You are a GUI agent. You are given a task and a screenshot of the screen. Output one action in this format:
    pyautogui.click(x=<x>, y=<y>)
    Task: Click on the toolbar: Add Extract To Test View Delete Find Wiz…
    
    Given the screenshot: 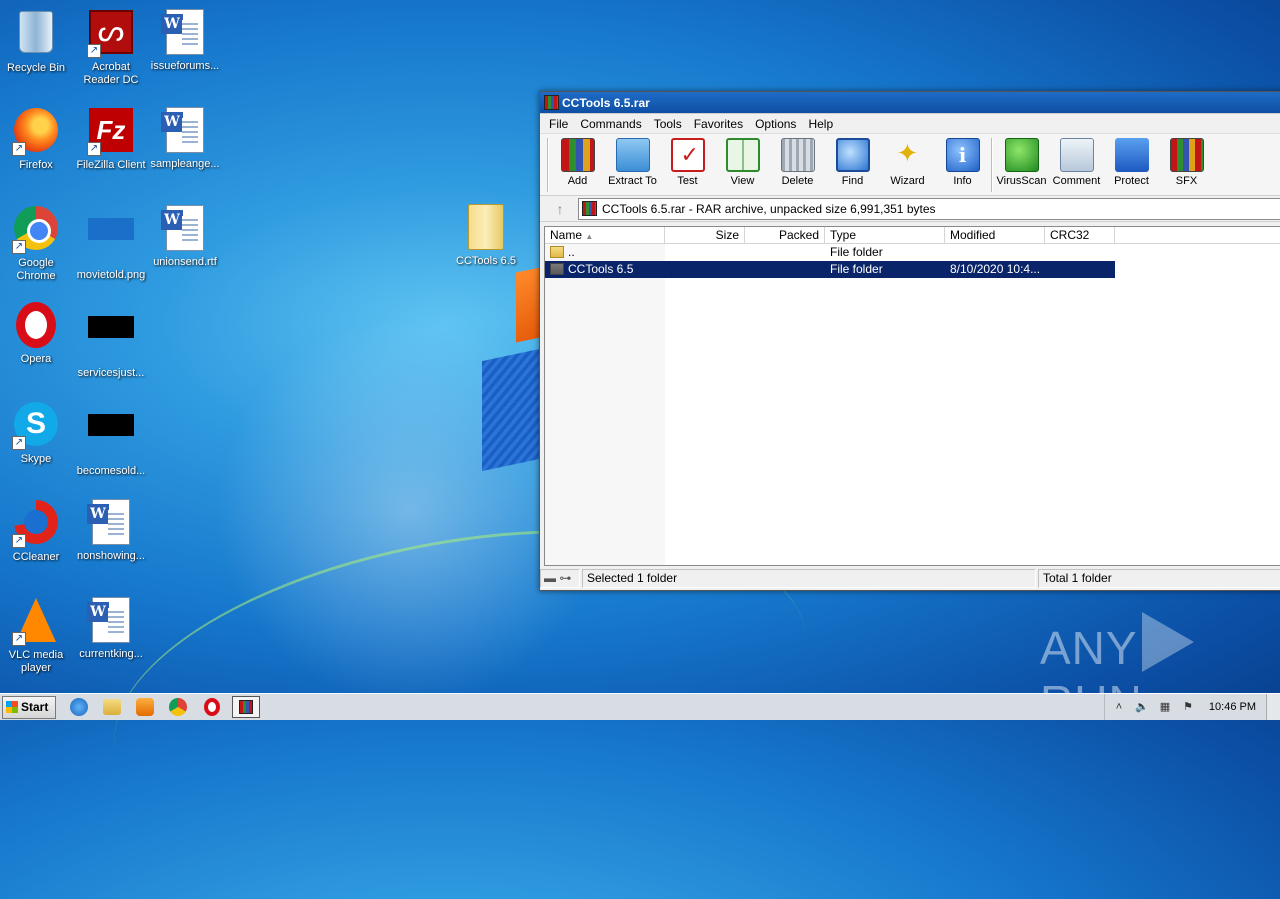 What is the action you would take?
    pyautogui.click(x=910, y=165)
    